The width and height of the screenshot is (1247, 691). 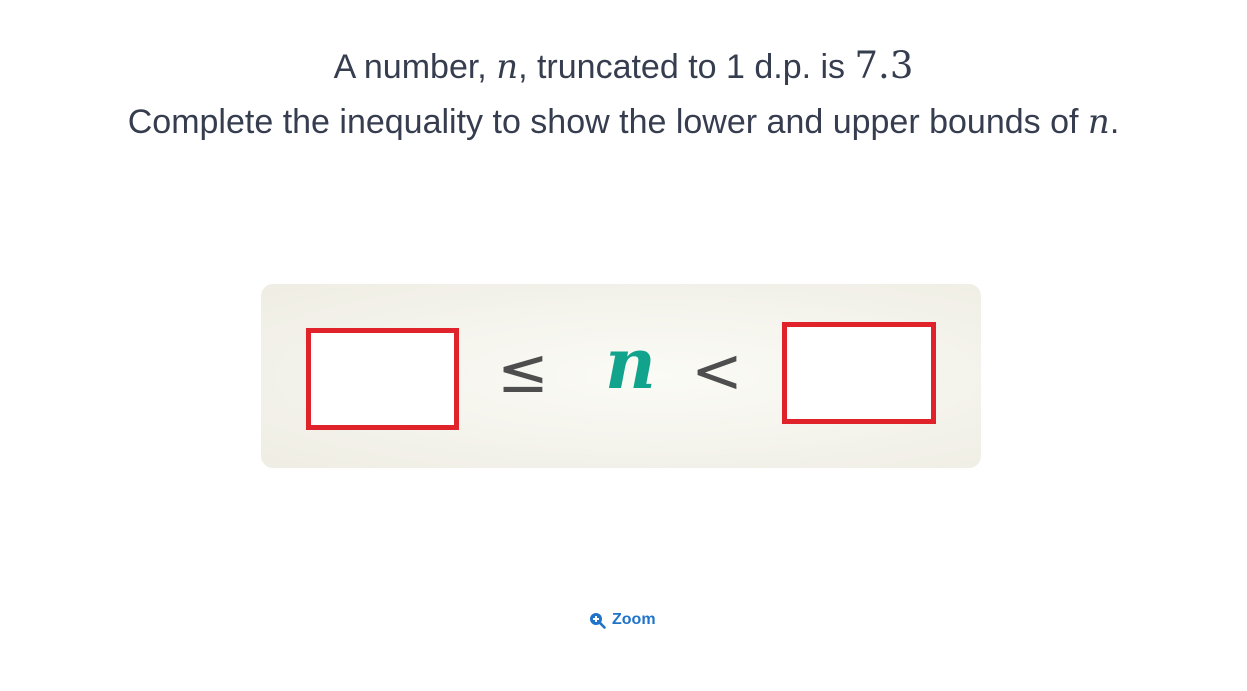 I want to click on less-than-symbol: <, so click(x=717, y=370).